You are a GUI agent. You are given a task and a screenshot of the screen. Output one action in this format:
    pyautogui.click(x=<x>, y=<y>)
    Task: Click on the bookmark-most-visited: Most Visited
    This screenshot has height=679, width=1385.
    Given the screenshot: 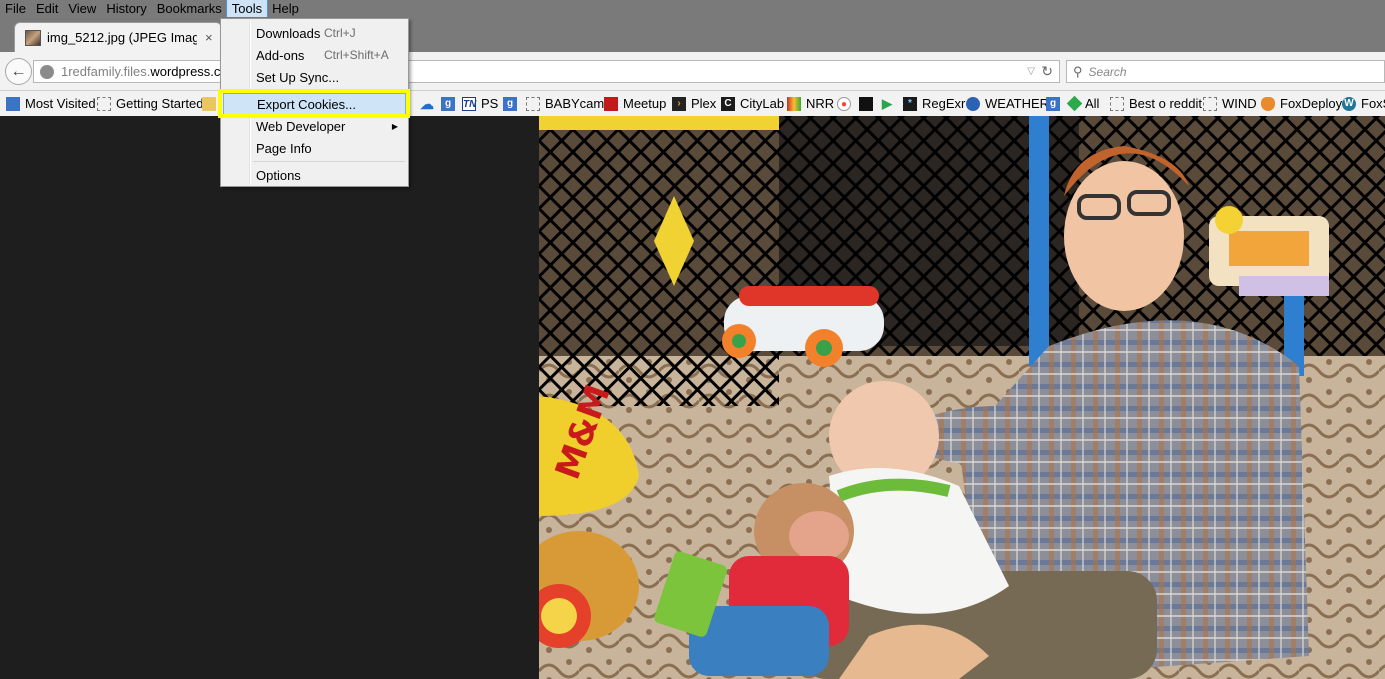 What is the action you would take?
    pyautogui.click(x=51, y=103)
    